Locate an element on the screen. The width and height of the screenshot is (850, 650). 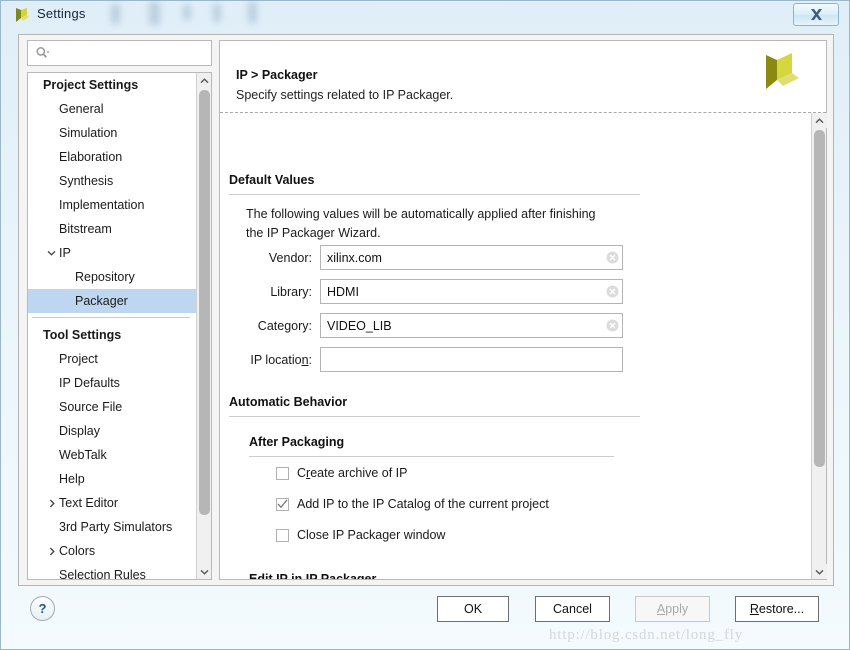
subsection-heading-after-packaging: After Packaging is located at coordinates (297, 442).